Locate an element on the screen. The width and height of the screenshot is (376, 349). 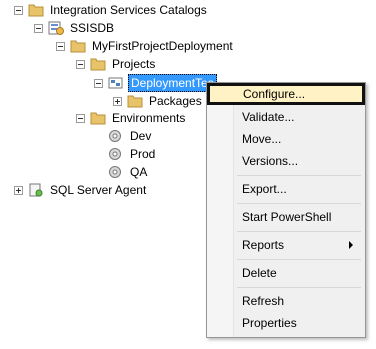
sql-agent-icon is located at coordinates (36, 190).